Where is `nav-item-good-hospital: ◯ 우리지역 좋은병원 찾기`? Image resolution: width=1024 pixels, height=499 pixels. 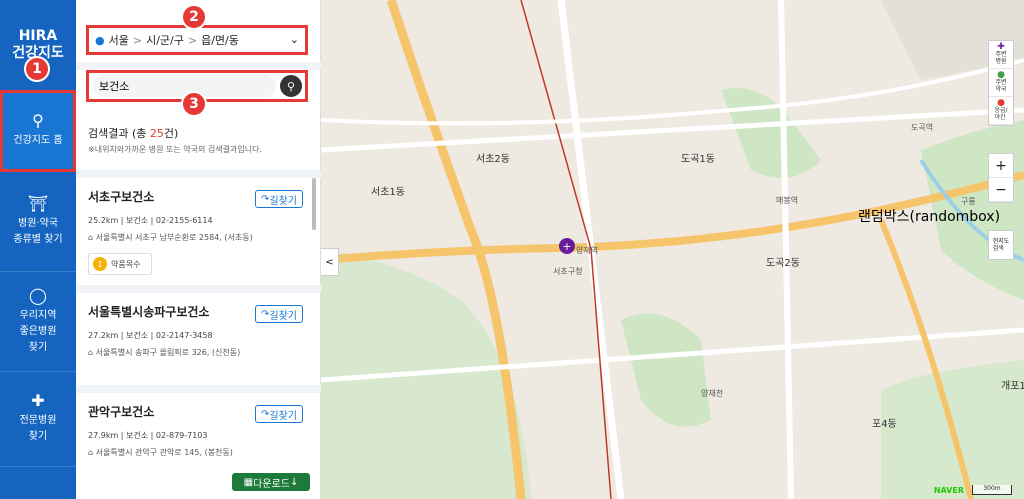 nav-item-good-hospital: ◯ 우리지역 좋은병원 찾기 is located at coordinates (38, 322).